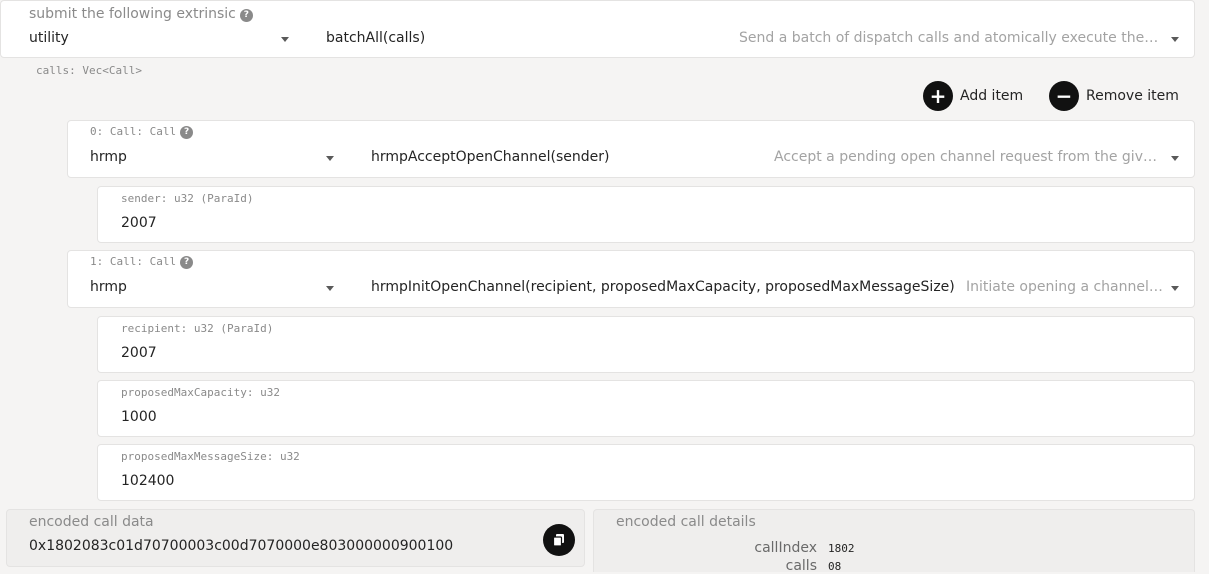  Describe the element at coordinates (785, 548) in the screenshot. I see `call-index-key: callIndex` at that location.